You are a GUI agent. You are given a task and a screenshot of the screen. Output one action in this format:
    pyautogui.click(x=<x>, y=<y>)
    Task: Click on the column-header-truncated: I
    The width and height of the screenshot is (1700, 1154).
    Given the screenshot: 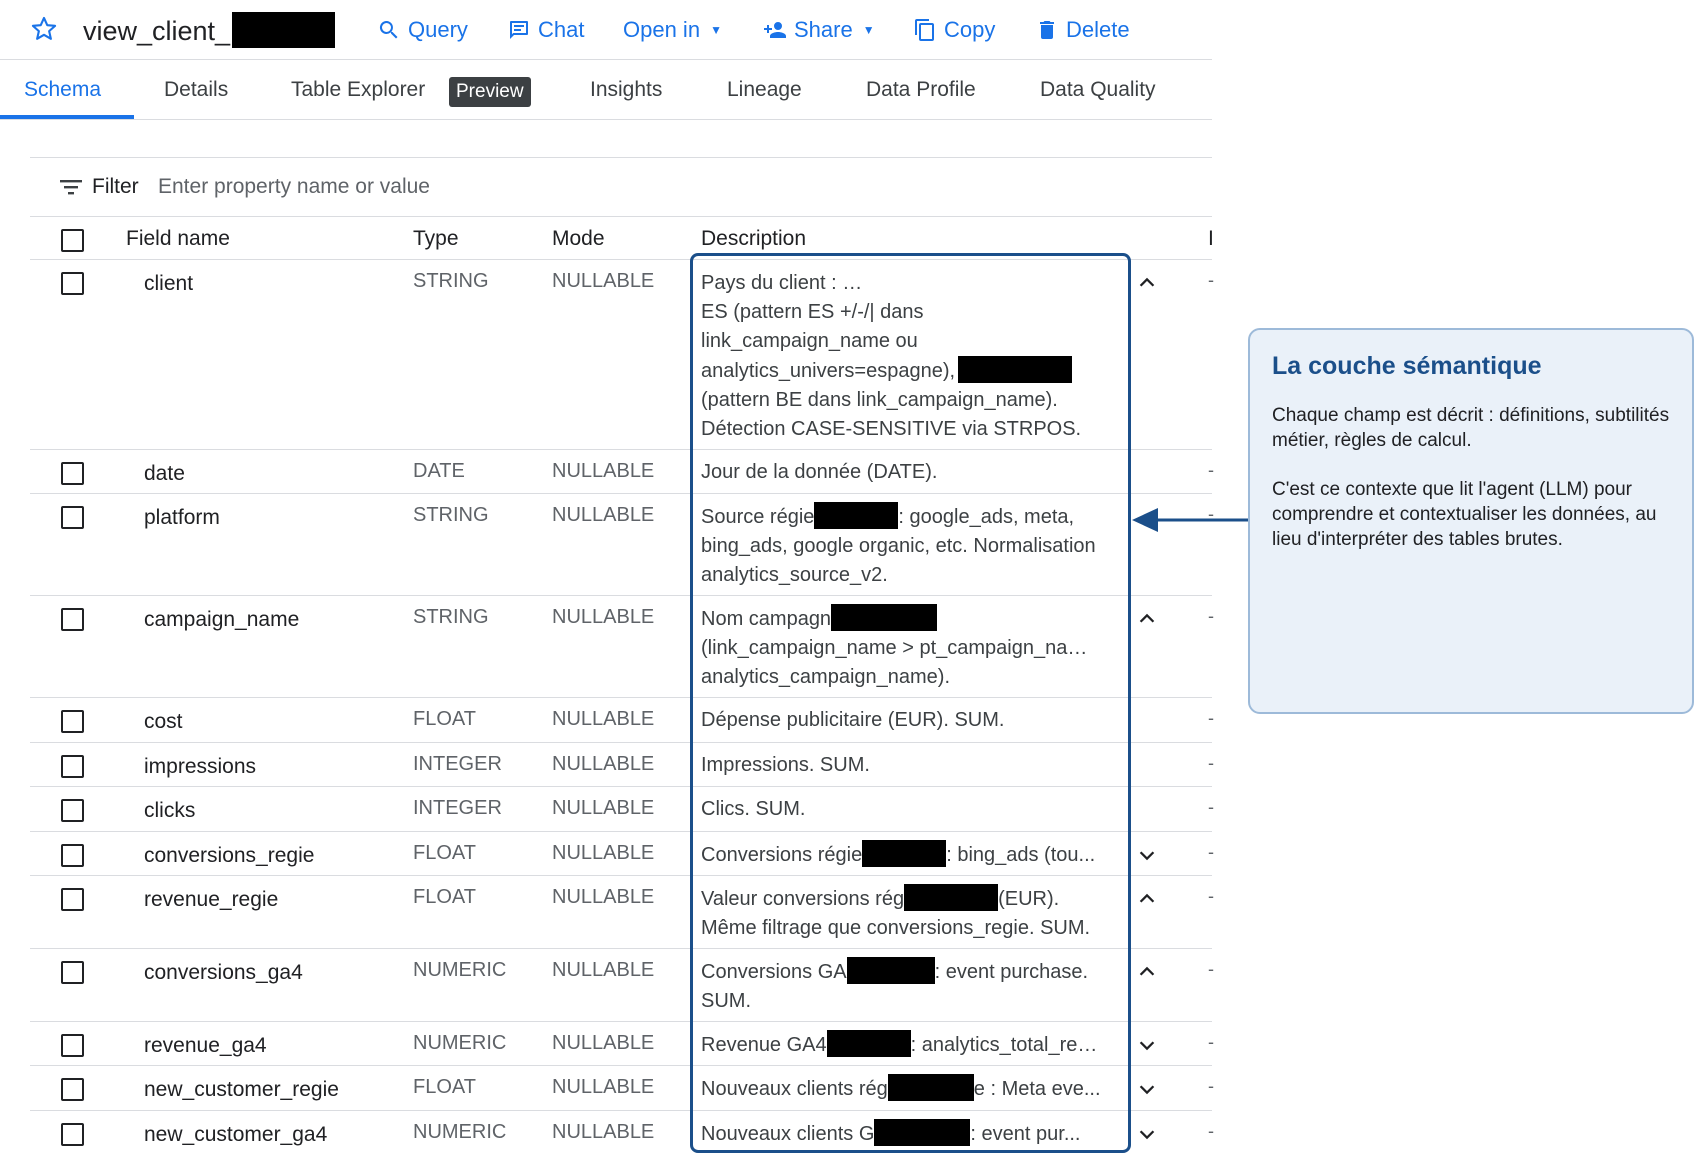 What is the action you would take?
    pyautogui.click(x=1211, y=238)
    